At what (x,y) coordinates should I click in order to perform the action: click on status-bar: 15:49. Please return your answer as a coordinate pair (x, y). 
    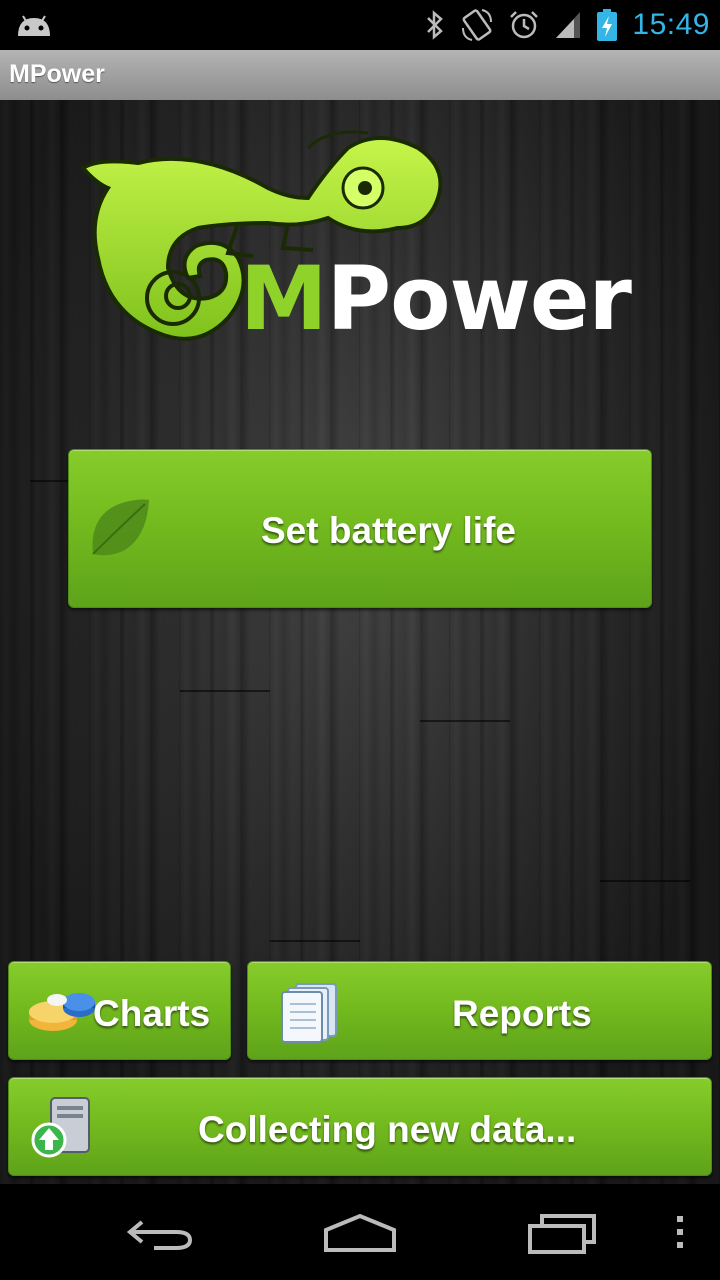
    Looking at the image, I should click on (360, 25).